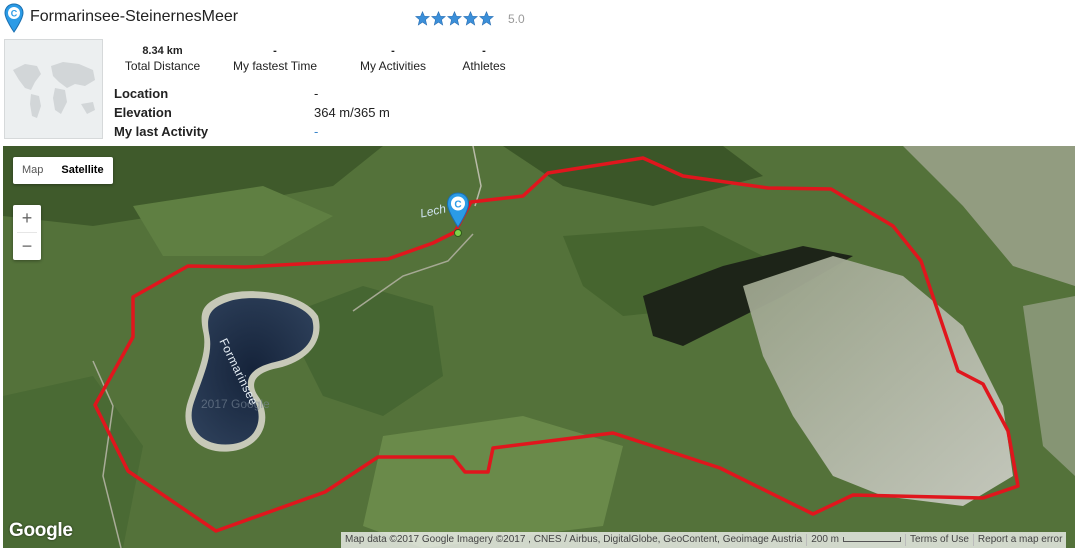 This screenshot has height=550, width=1078. Describe the element at coordinates (162, 66) in the screenshot. I see `stat-label: Total Distance` at that location.